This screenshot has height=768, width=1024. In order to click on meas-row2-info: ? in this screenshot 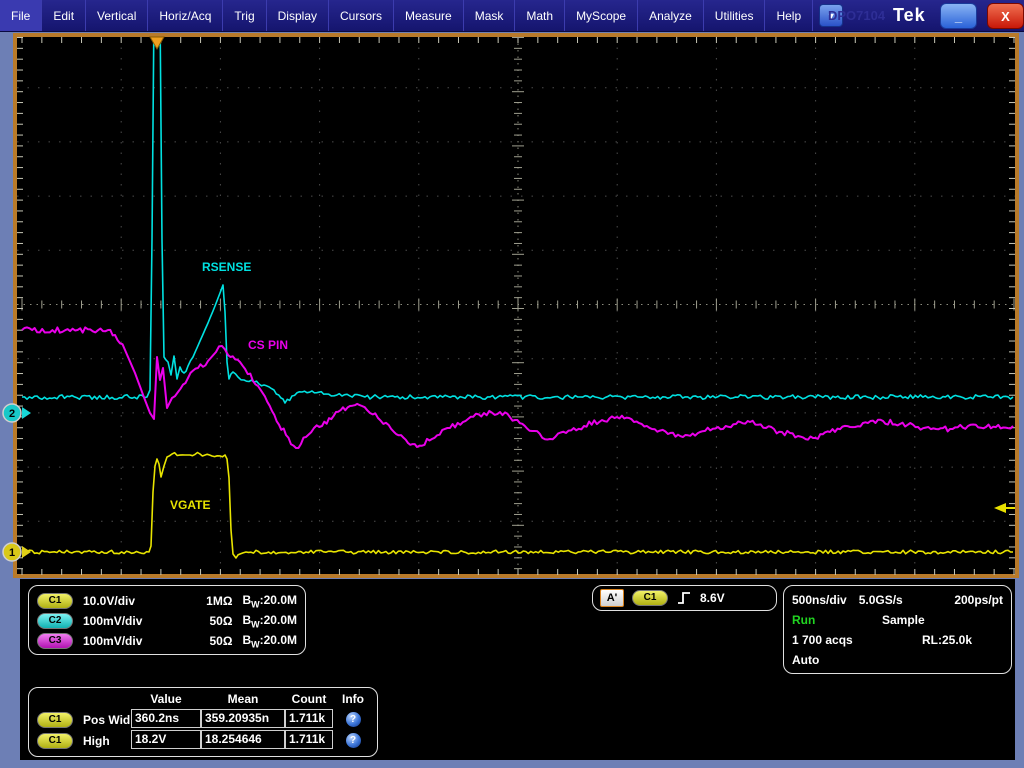, I will do `click(353, 740)`.